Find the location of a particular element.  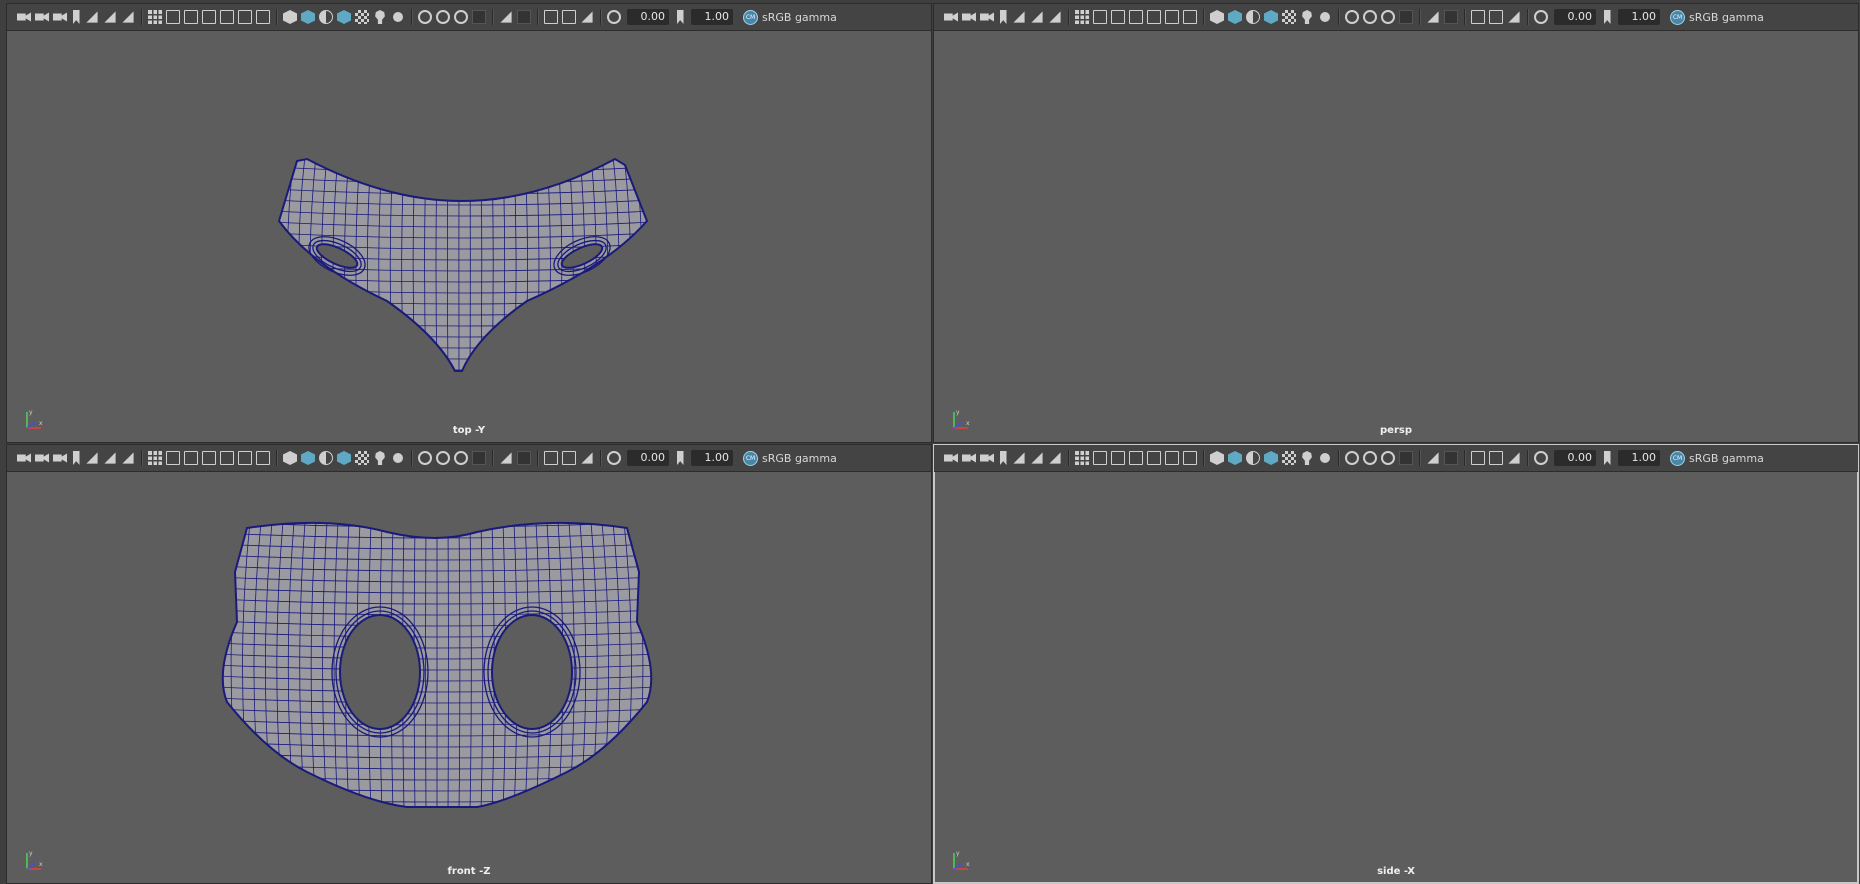

backface-culling-icon is located at coordinates (587, 17).